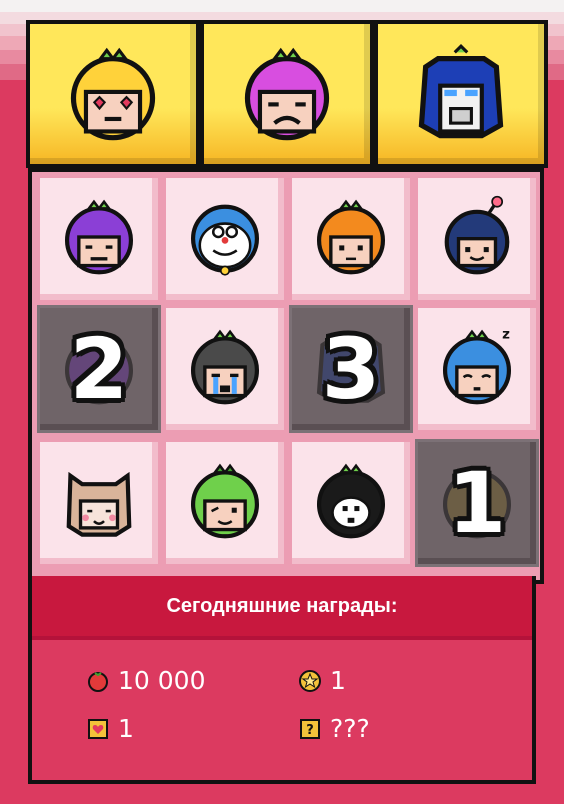 This screenshot has height=804, width=564. I want to click on blue-helmet-sleeping-icon: z, so click(477, 369).